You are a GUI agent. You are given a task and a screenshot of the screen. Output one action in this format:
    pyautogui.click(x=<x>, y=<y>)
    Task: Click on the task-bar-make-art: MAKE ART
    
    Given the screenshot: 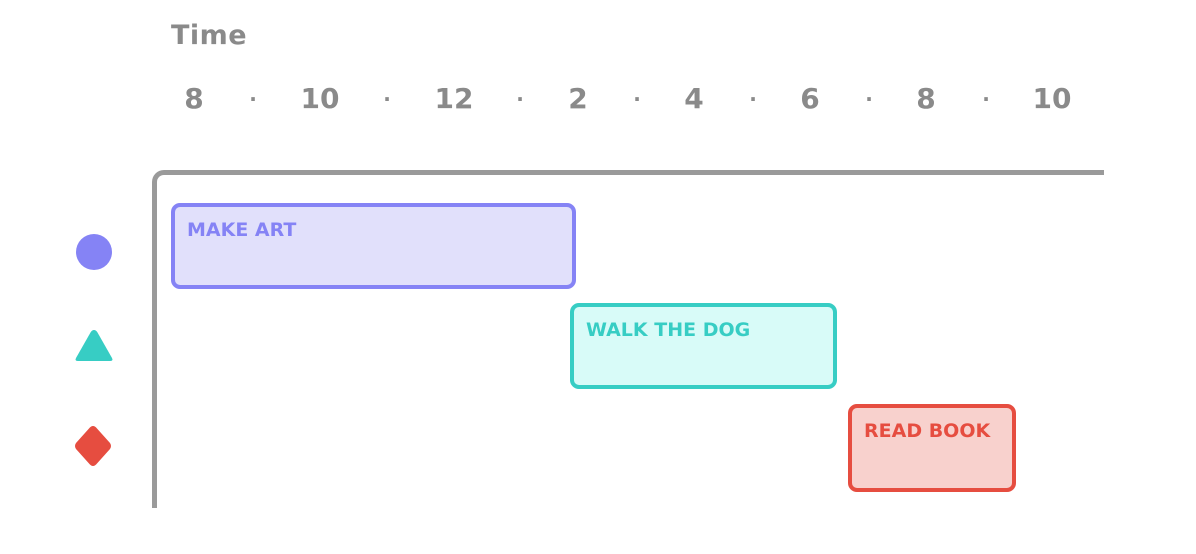 What is the action you would take?
    pyautogui.click(x=373, y=246)
    